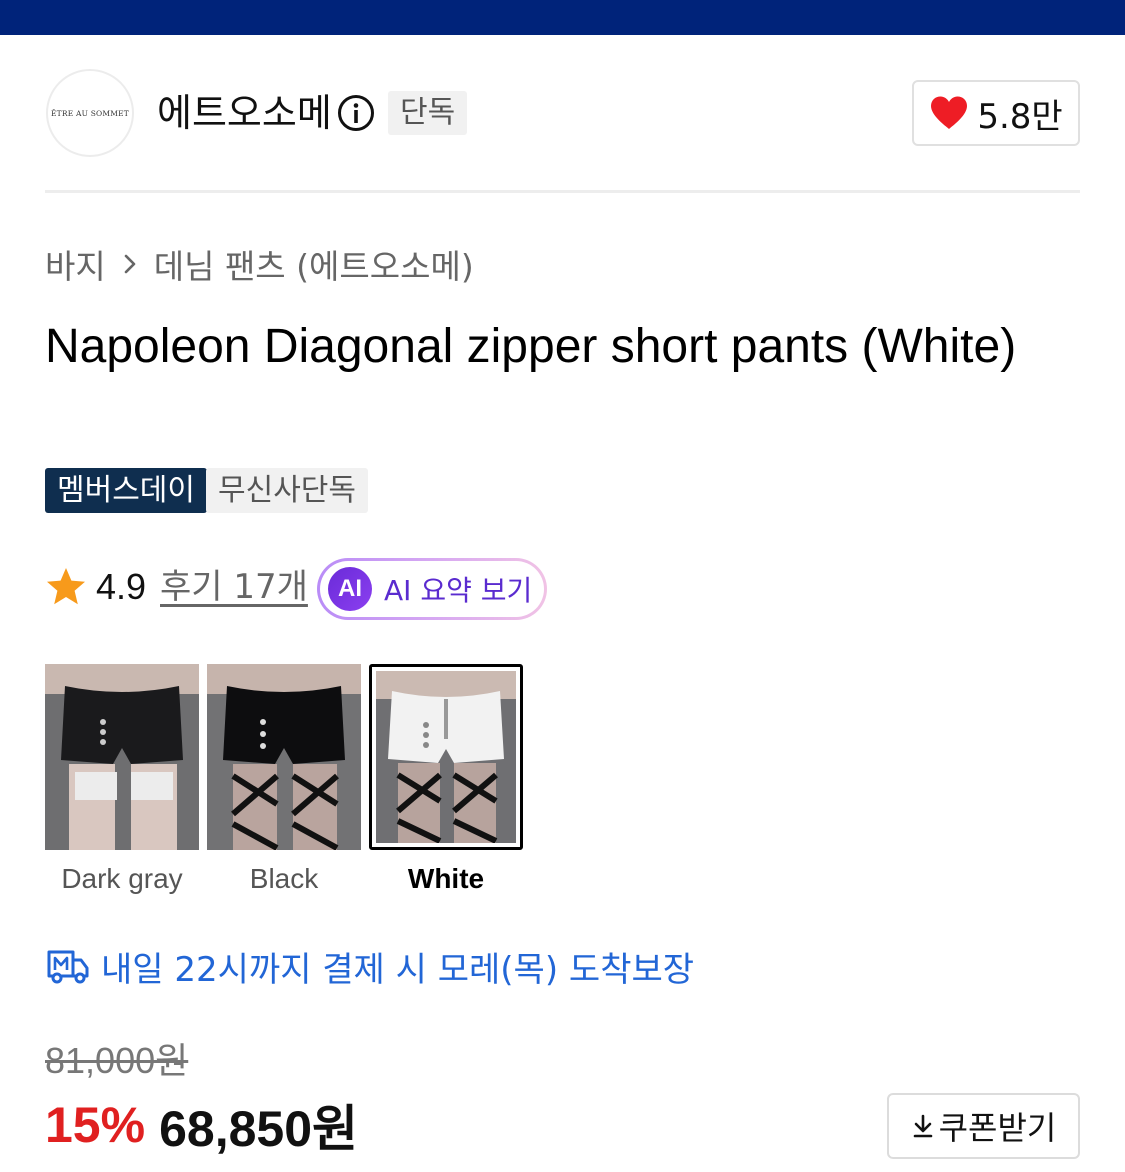 The width and height of the screenshot is (1125, 1172). Describe the element at coordinates (234, 587) in the screenshot. I see `reviews-link: 후기 17개` at that location.